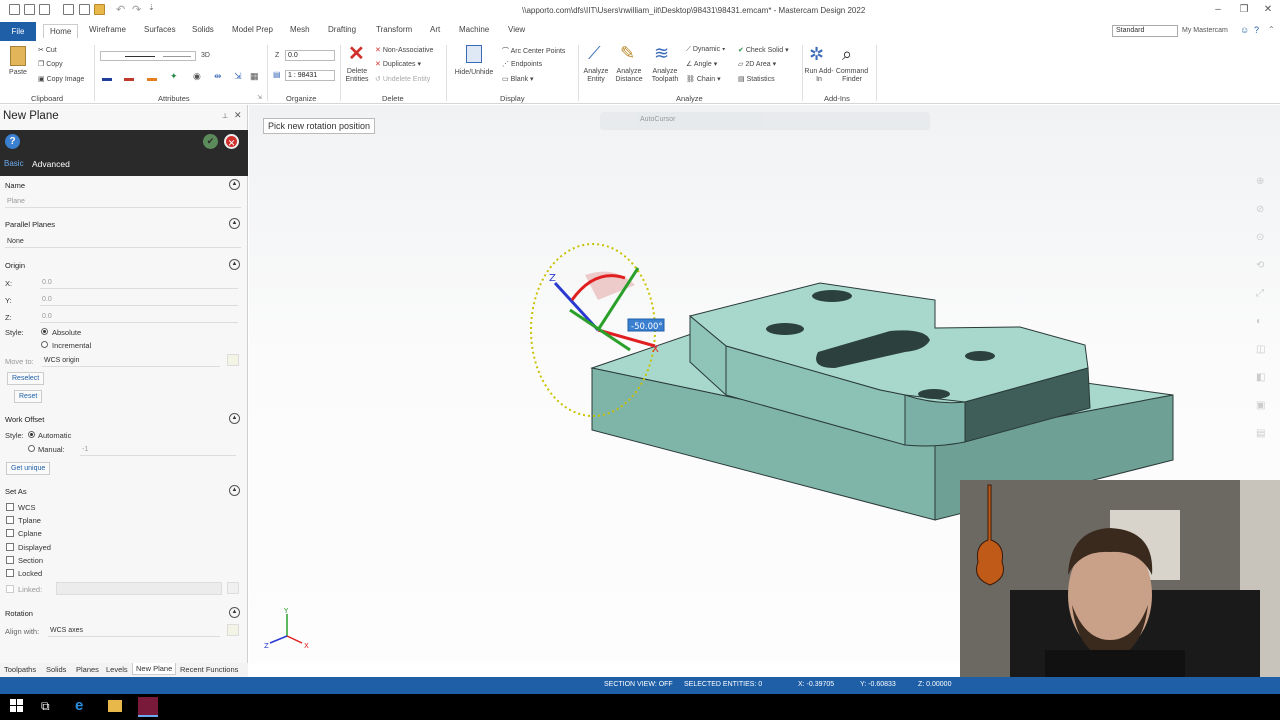 This screenshot has height=720, width=1280. I want to click on automatic-radio, so click(31, 434).